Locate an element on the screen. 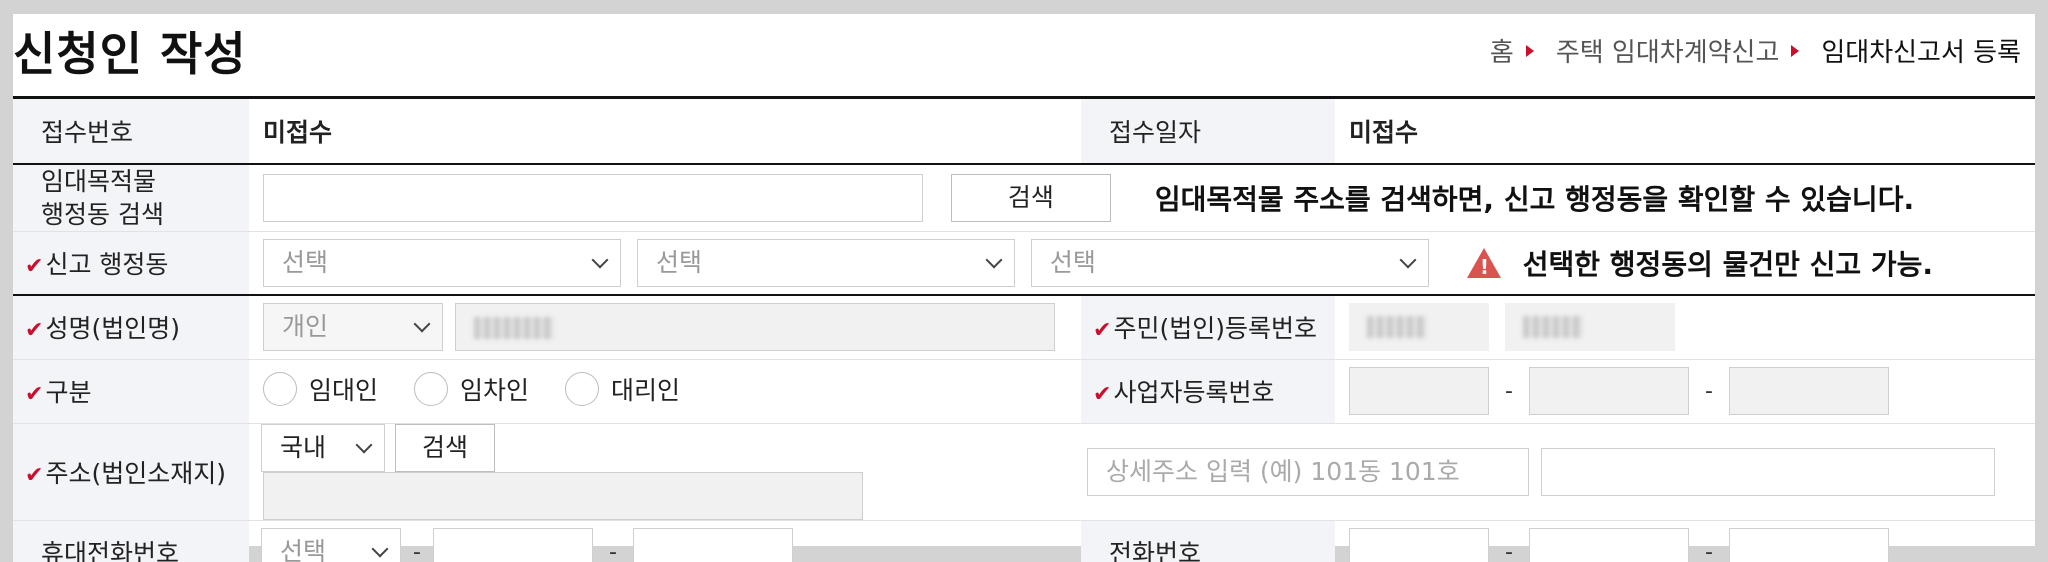 This screenshot has width=2048, height=562. phone-row: 휴대전화번호 선택 - - 전화번호 -- is located at coordinates (1024, 541).